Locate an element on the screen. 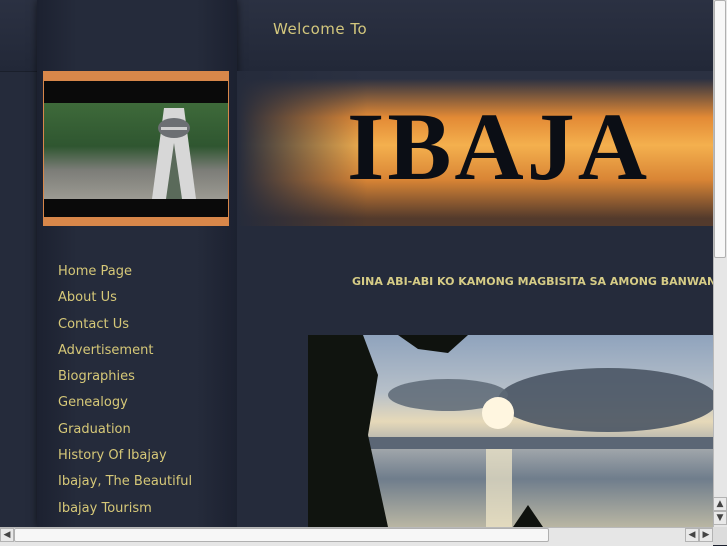 The image size is (727, 546). nav-item-graduation: Graduation is located at coordinates (125, 433).